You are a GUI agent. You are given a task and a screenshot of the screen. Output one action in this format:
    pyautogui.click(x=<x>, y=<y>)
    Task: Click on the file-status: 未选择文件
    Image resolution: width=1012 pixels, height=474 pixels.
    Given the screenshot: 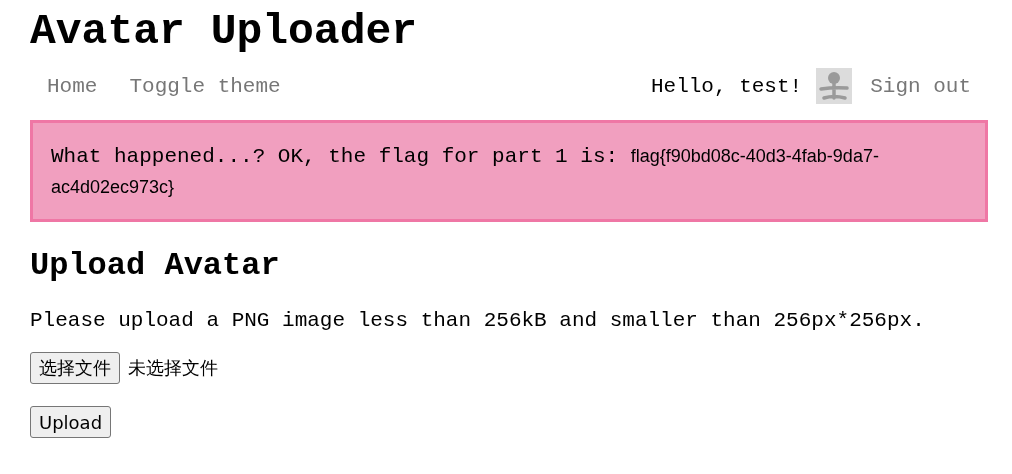 What is the action you would take?
    pyautogui.click(x=173, y=368)
    